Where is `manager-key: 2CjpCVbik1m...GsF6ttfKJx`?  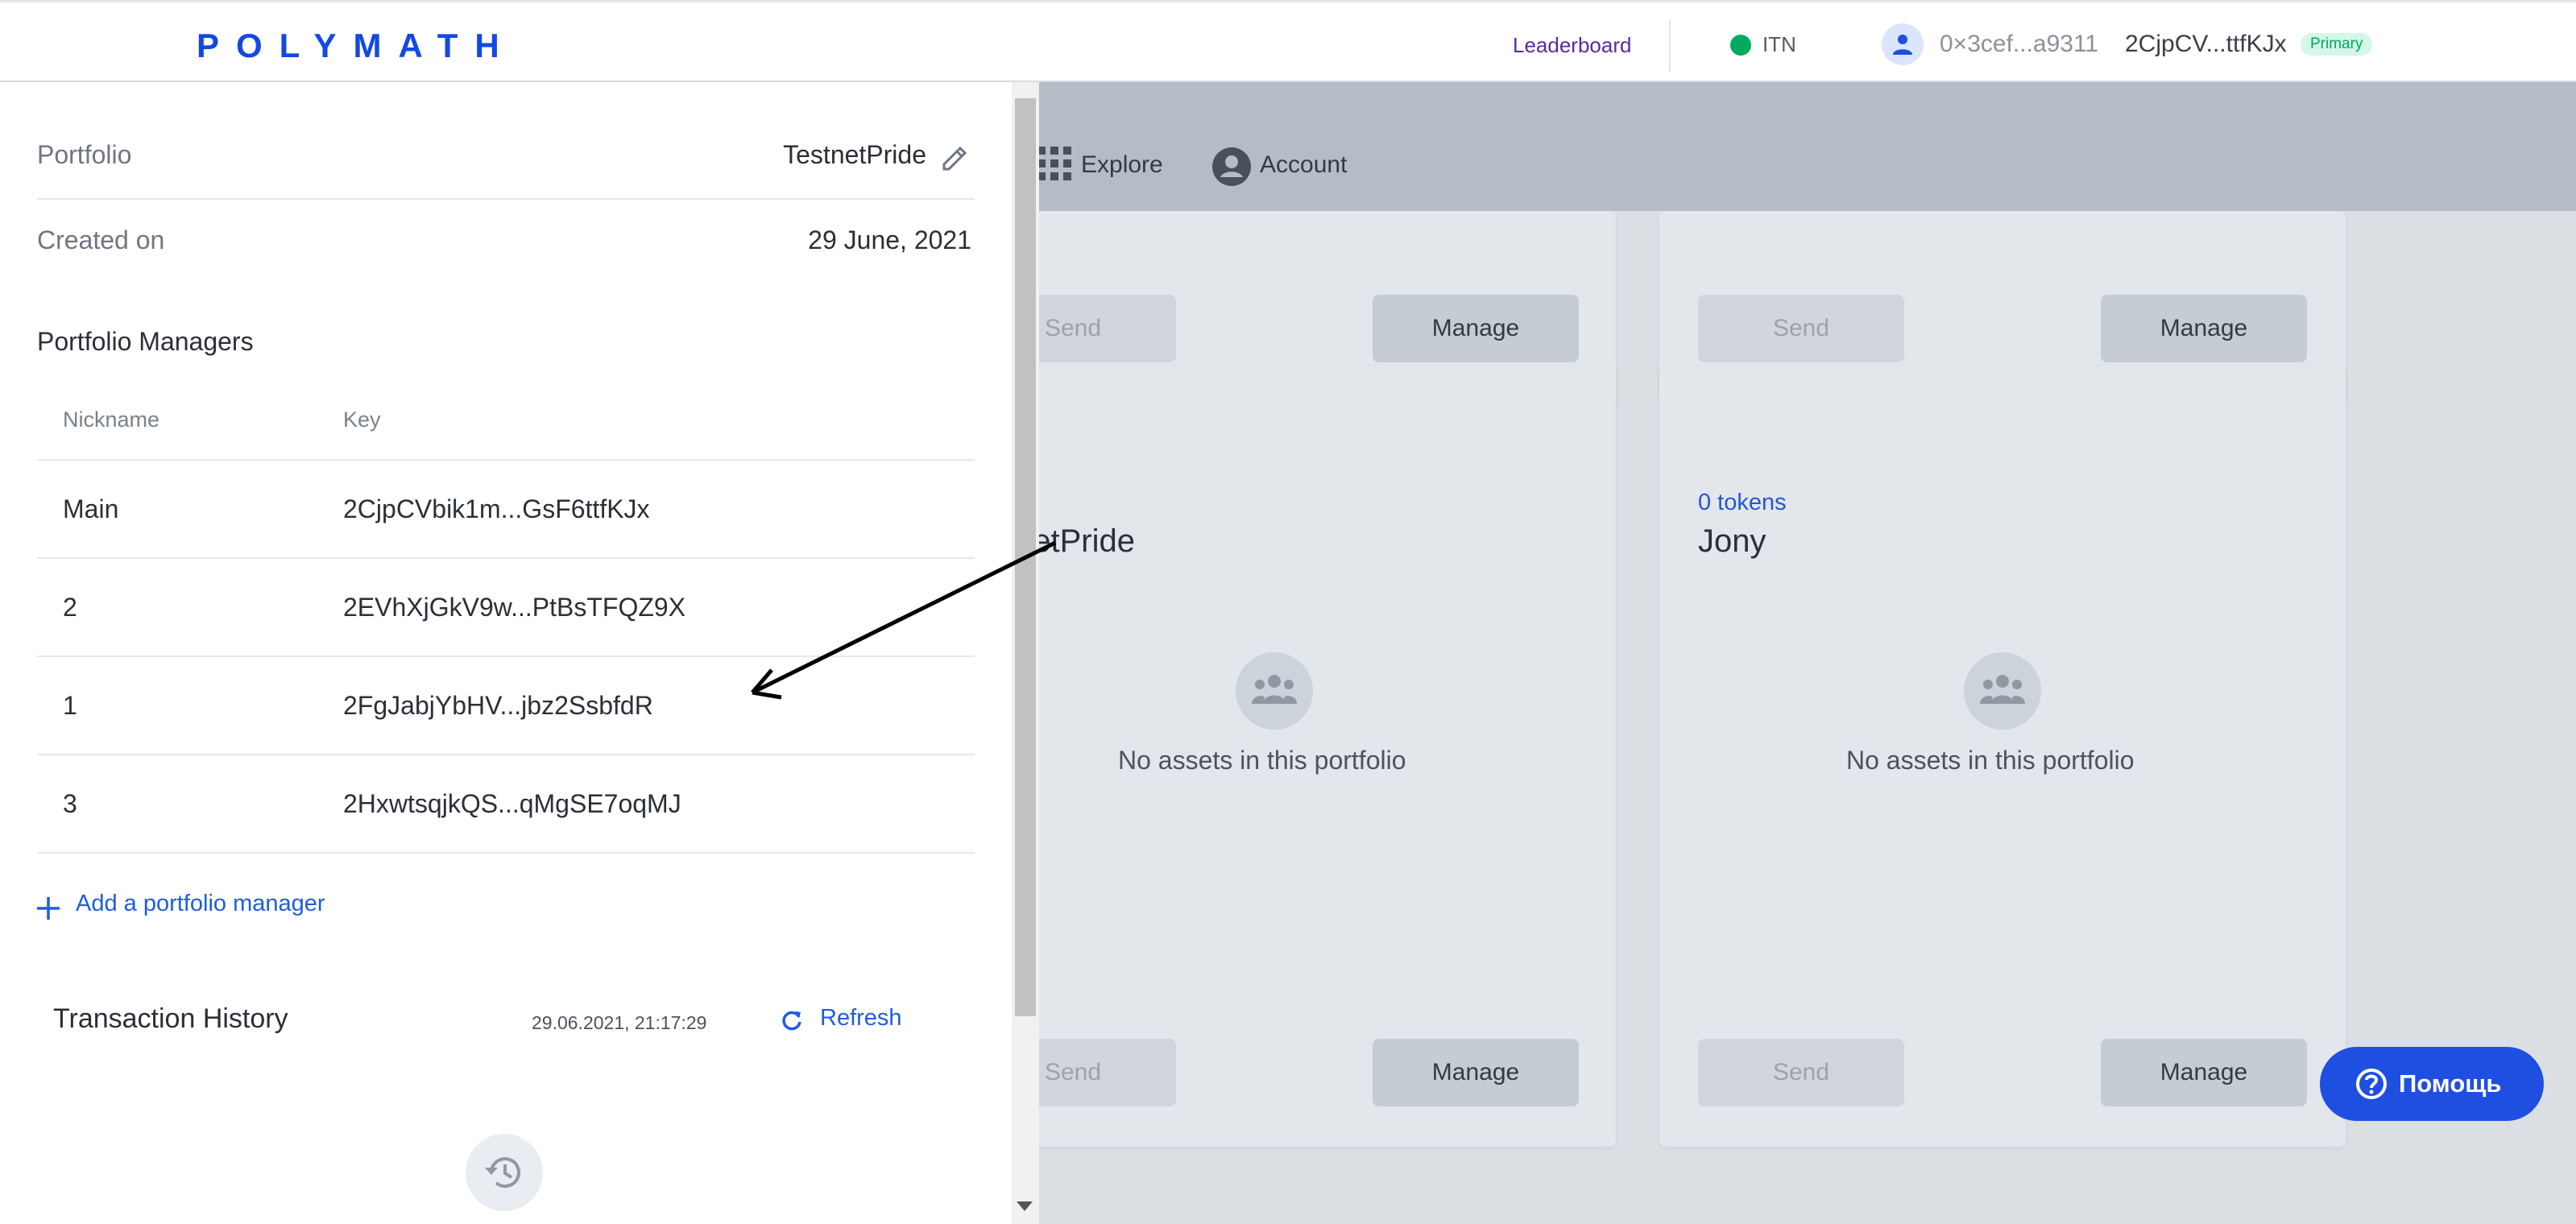
manager-key: 2CjpCVbik1m...GsF6ttfKJx is located at coordinates (496, 509).